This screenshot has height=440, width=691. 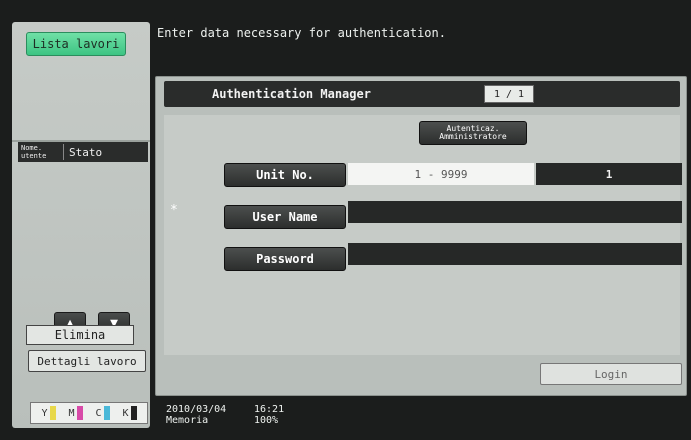 What do you see at coordinates (87, 361) in the screenshot?
I see `job-details-button: Dettagli lavoro` at bounding box center [87, 361].